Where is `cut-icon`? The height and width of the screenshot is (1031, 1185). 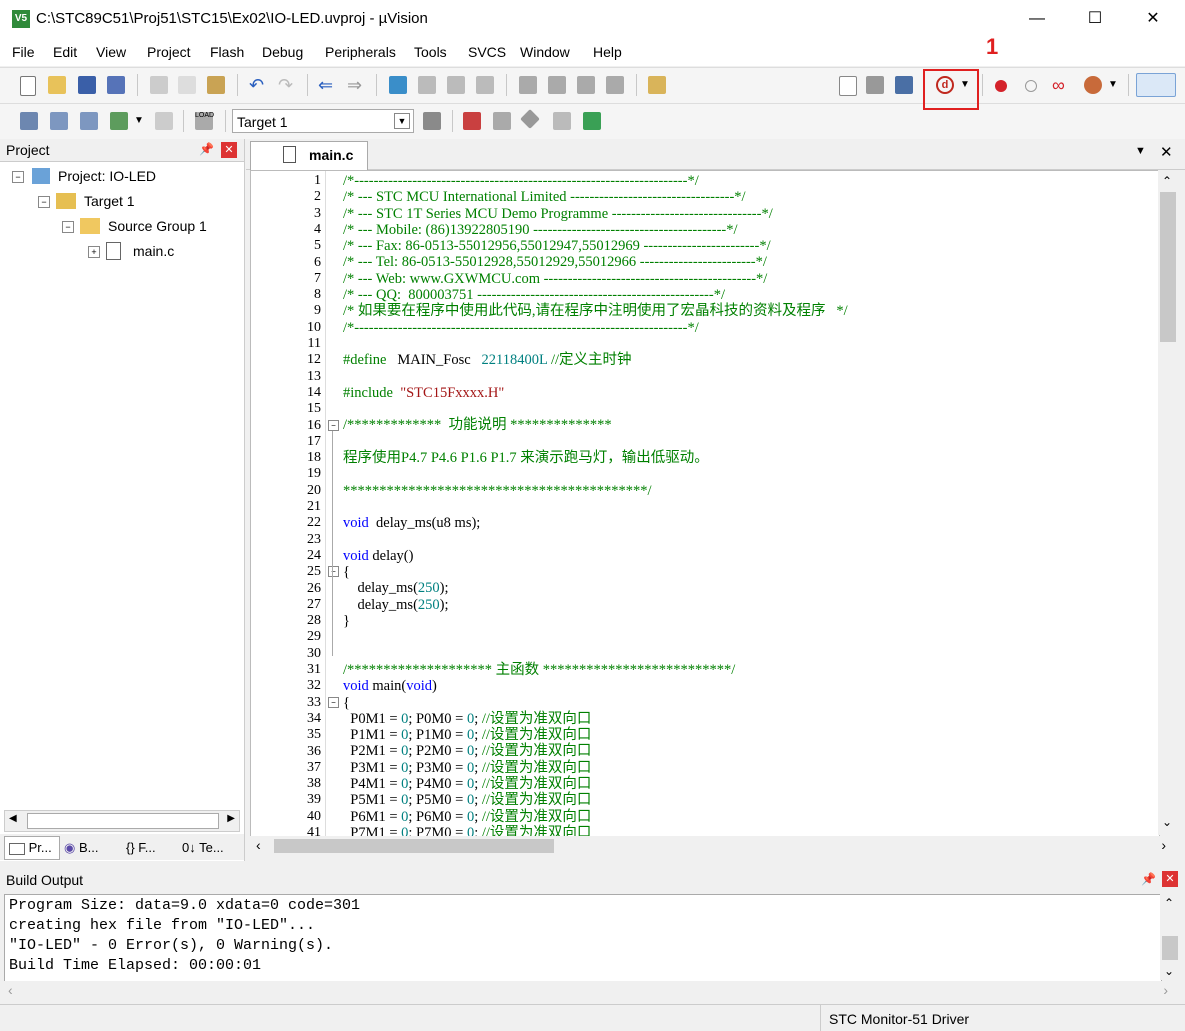
cut-icon is located at coordinates (159, 85).